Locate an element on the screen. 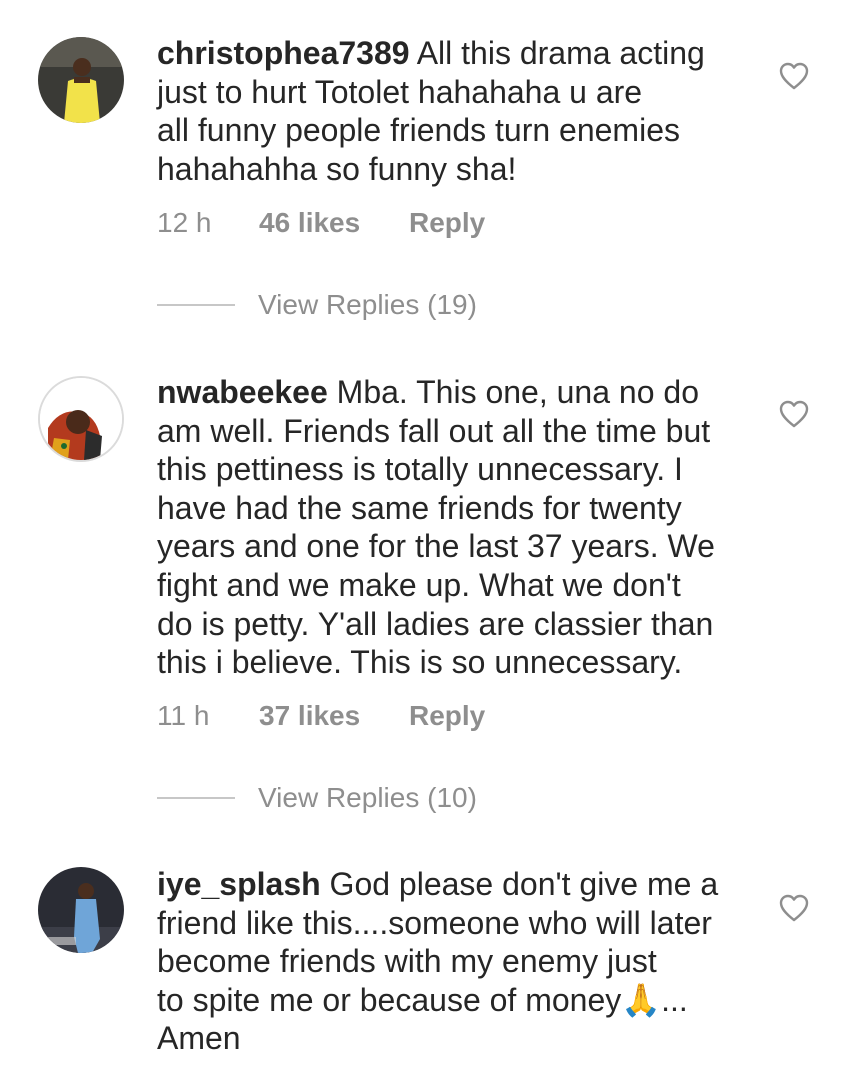 The width and height of the screenshot is (862, 1080). comment-username: nwabeekee is located at coordinates (242, 392).